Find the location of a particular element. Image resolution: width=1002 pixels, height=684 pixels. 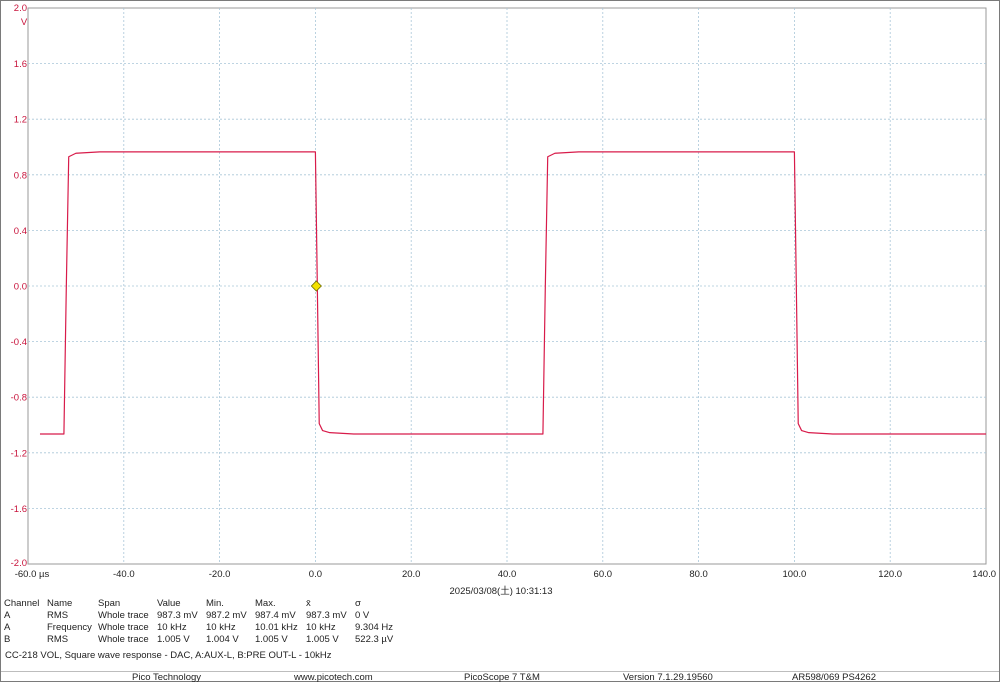

y-tick-label: 0.8 is located at coordinates (20, 175).